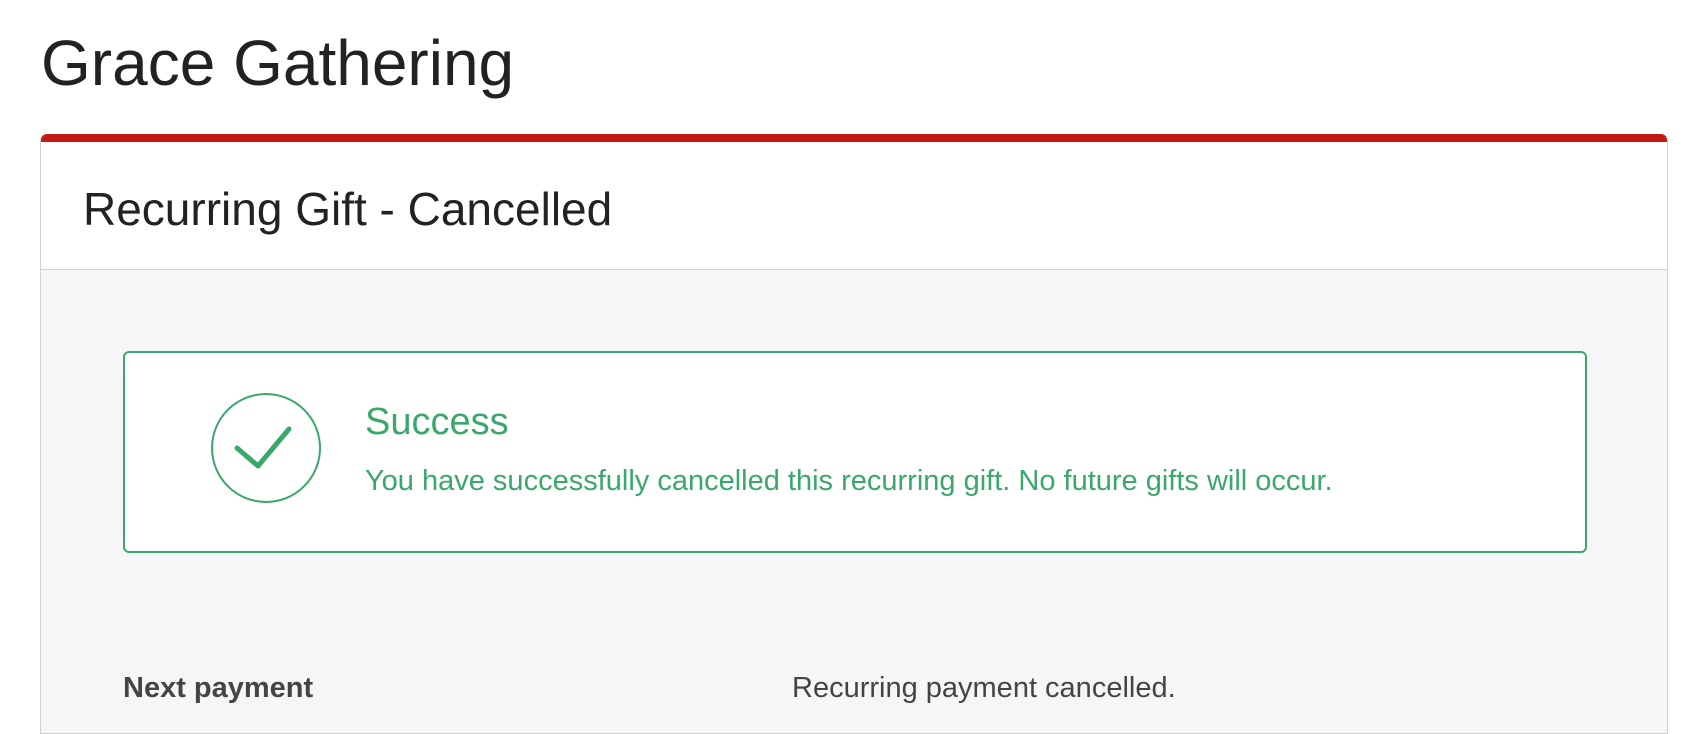 This screenshot has height=734, width=1690. I want to click on checkmark-icon, so click(263, 447).